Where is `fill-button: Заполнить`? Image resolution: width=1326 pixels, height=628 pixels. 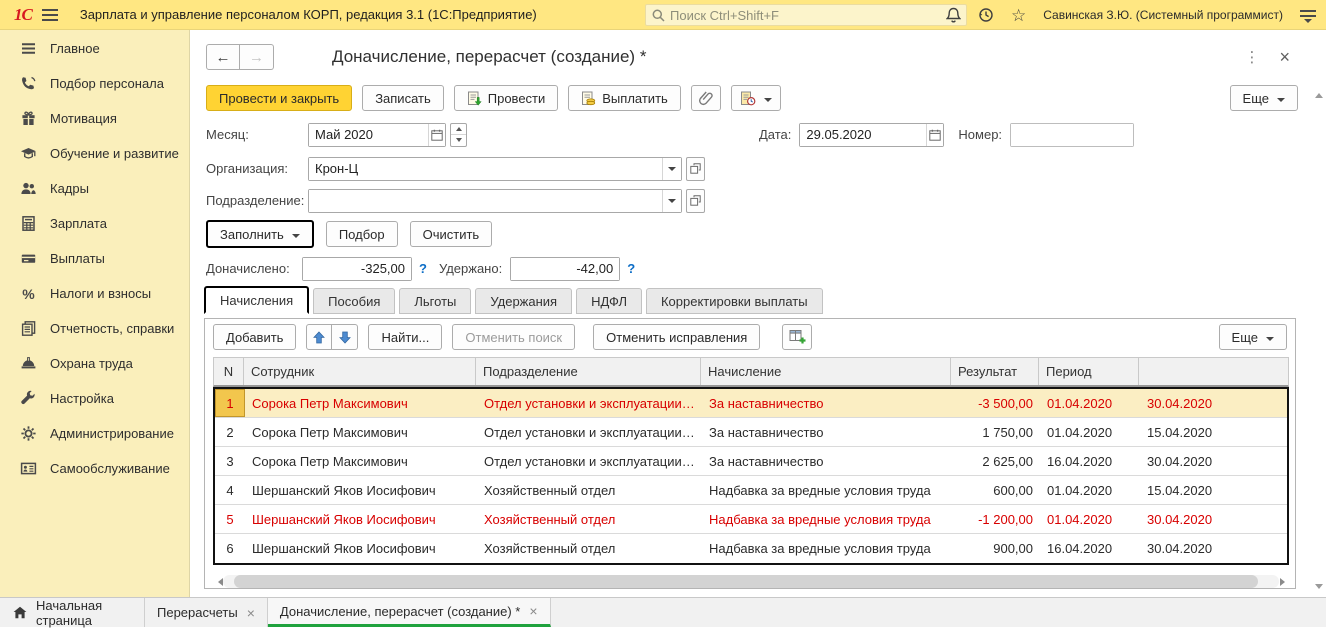
fill-button: Заполнить is located at coordinates (260, 234).